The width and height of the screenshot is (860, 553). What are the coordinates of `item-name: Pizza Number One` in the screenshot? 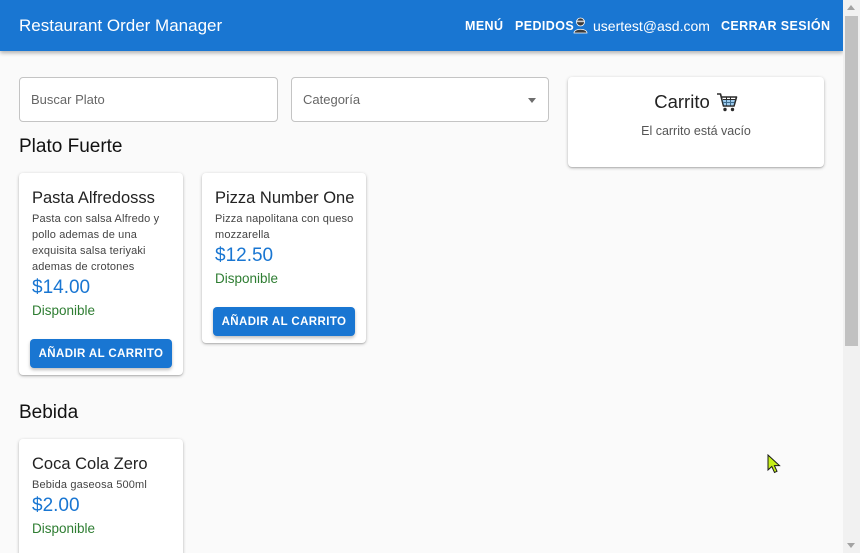 It's located at (285, 198).